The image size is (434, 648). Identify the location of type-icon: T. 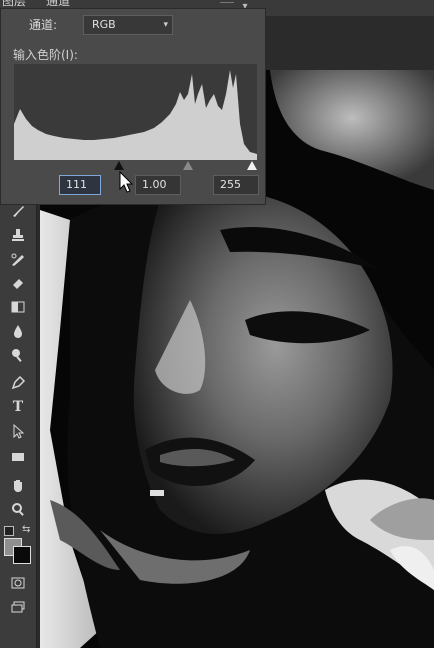
(18, 407).